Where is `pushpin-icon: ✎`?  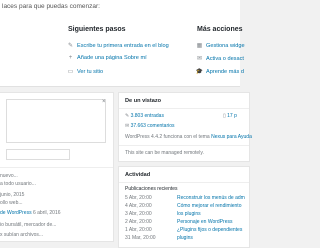 pushpin-icon: ✎ is located at coordinates (127, 116).